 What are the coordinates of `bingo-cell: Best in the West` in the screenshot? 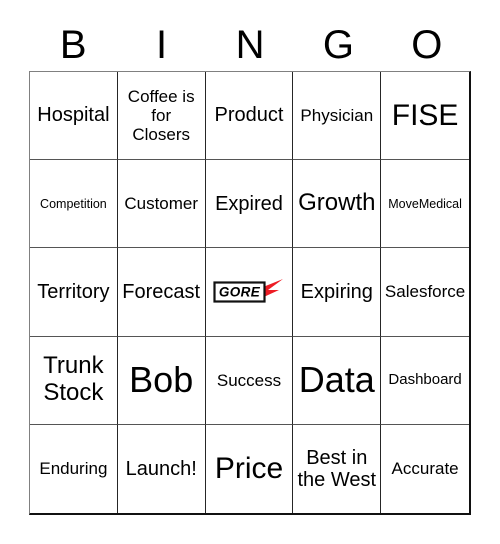 It's located at (337, 468).